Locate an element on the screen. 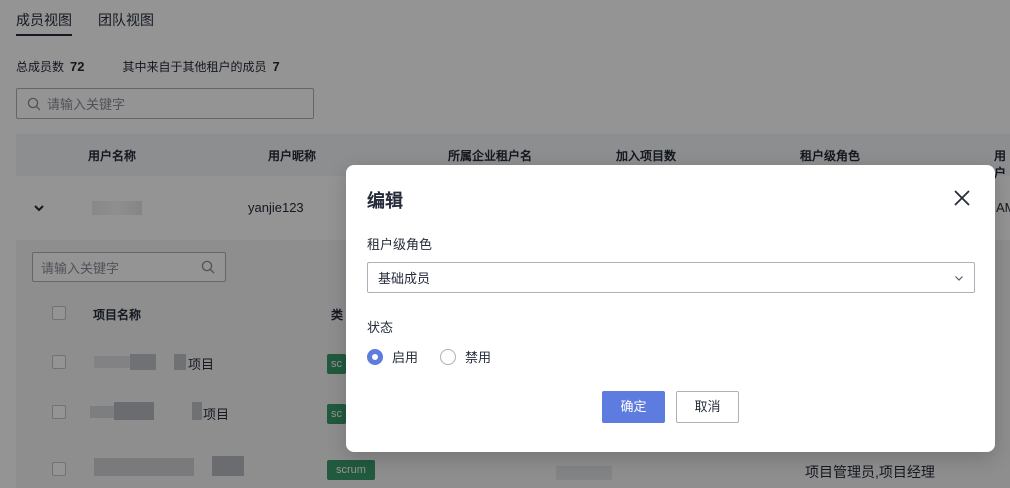  cancel-button: 取消 is located at coordinates (707, 407).